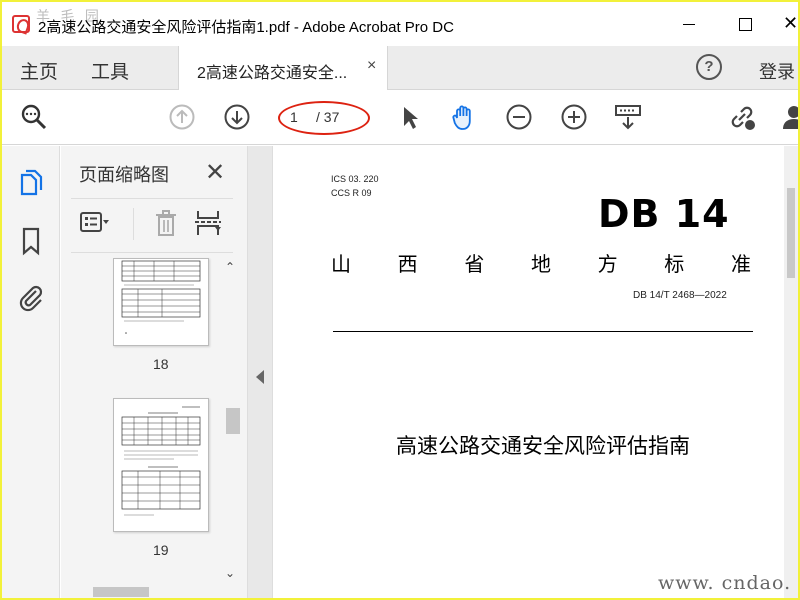 Image resolution: width=800 pixels, height=600 pixels. What do you see at coordinates (607, 265) in the screenshot?
I see `heading-char: 方` at bounding box center [607, 265].